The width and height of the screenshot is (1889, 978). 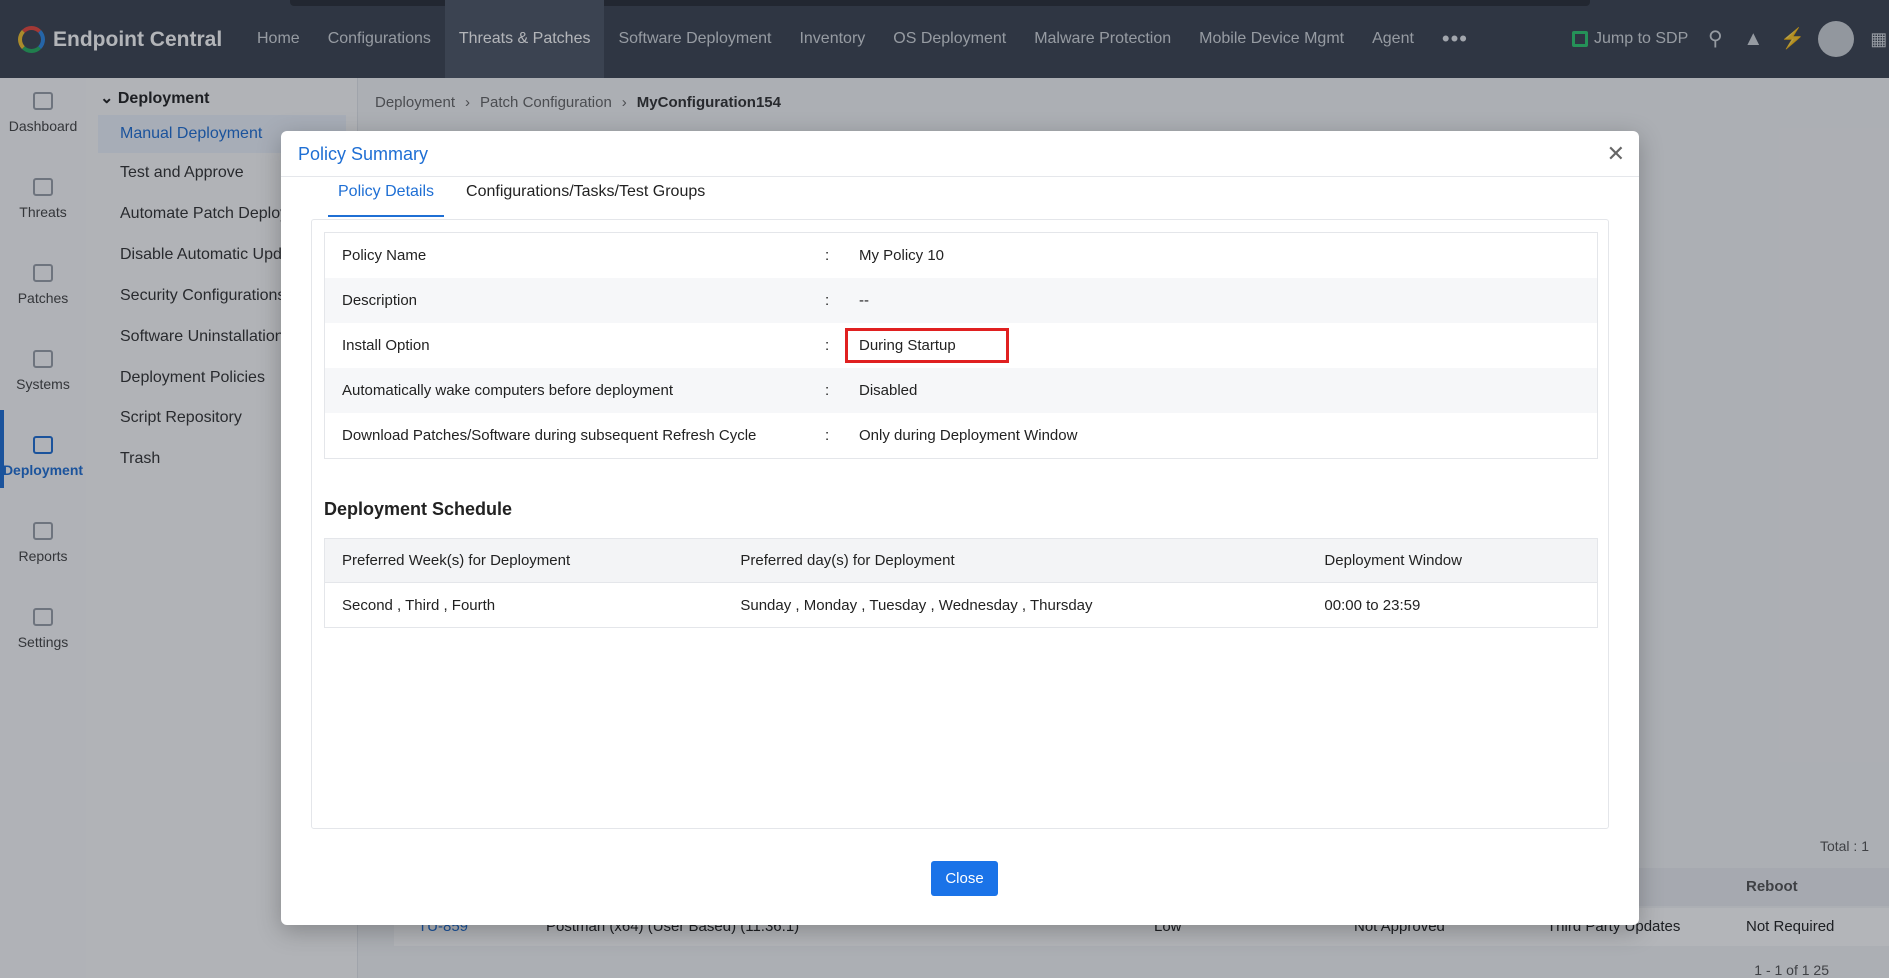 What do you see at coordinates (384, 255) in the screenshot?
I see `detail-label: Policy Name` at bounding box center [384, 255].